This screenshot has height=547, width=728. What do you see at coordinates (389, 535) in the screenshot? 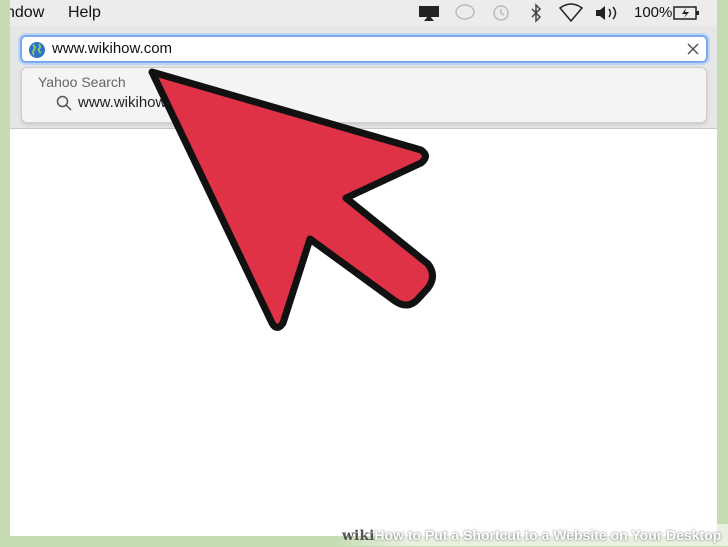
I see `how-logo: How` at bounding box center [389, 535].